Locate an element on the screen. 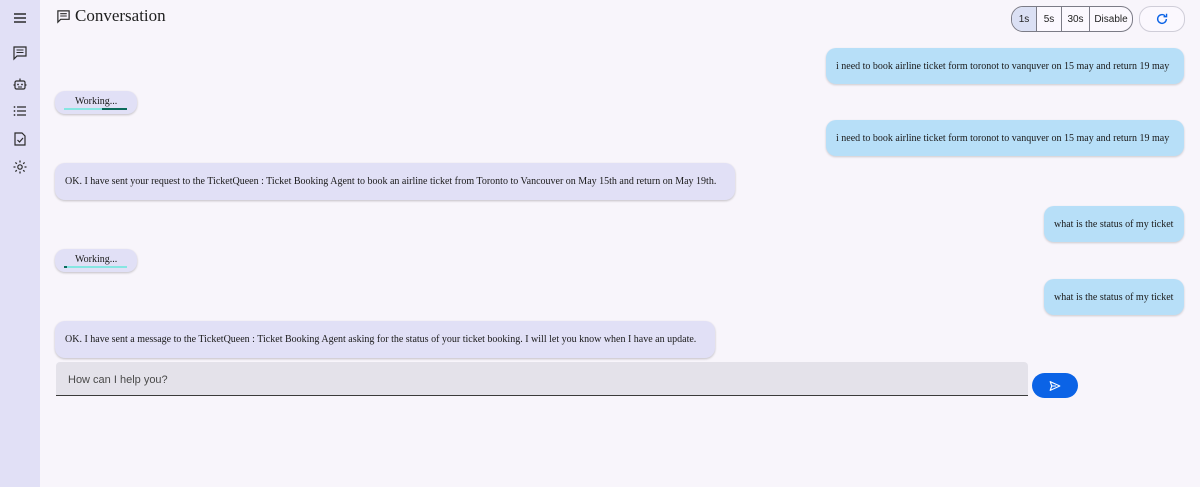  menu-icon is located at coordinates (20, 18).